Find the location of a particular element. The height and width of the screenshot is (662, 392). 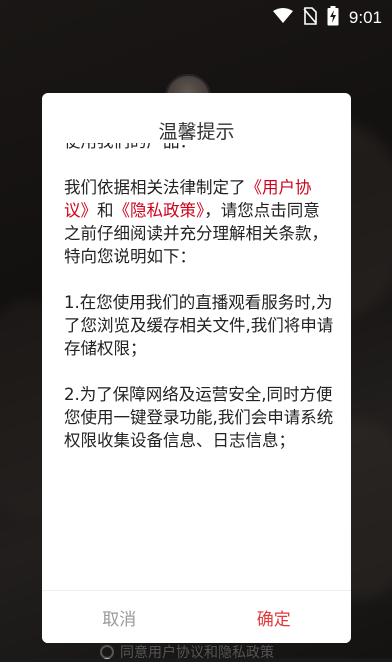

dialog-paragraph-2: 1.在您使用我们的直播观看服务时,为了您浏览及缓存相关文件,我们将申请存储权限； is located at coordinates (199, 325).